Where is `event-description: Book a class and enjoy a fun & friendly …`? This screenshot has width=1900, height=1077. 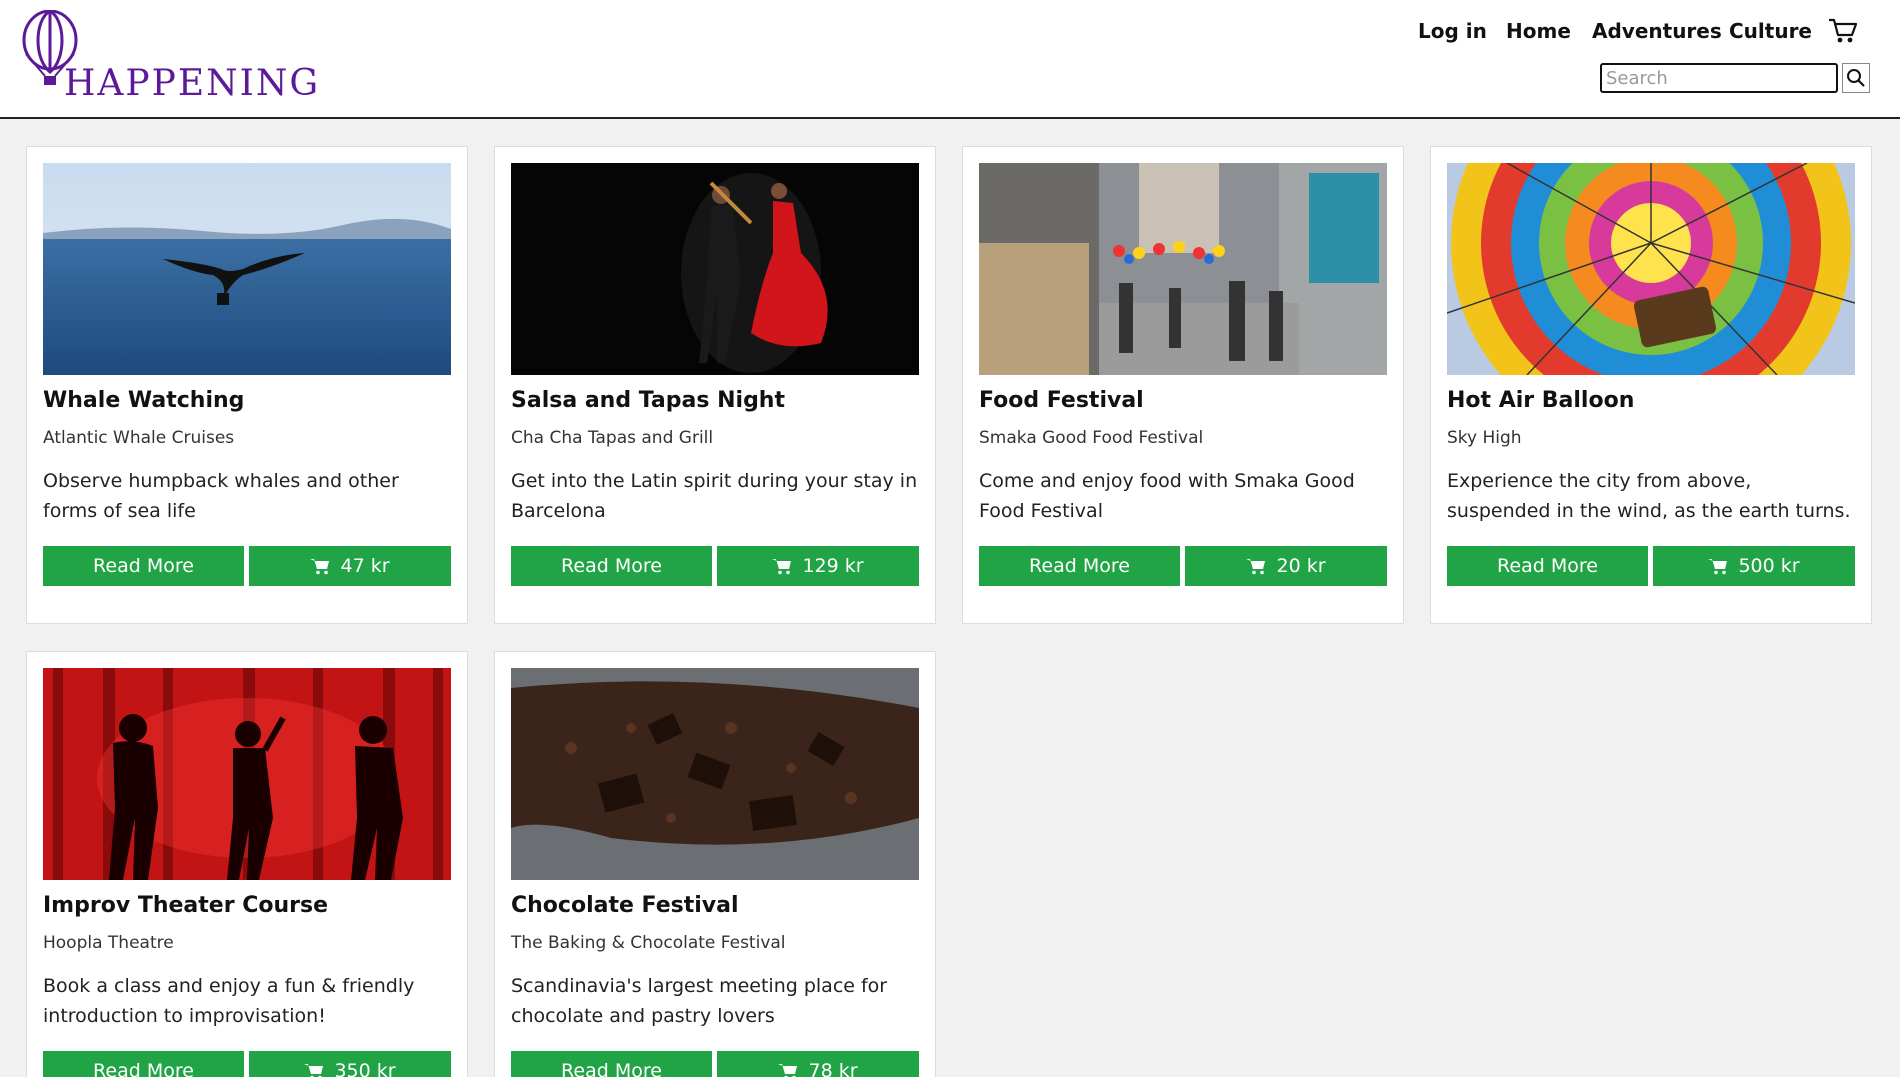 event-description: Book a class and enjoy a fun & friendly … is located at coordinates (229, 1001).